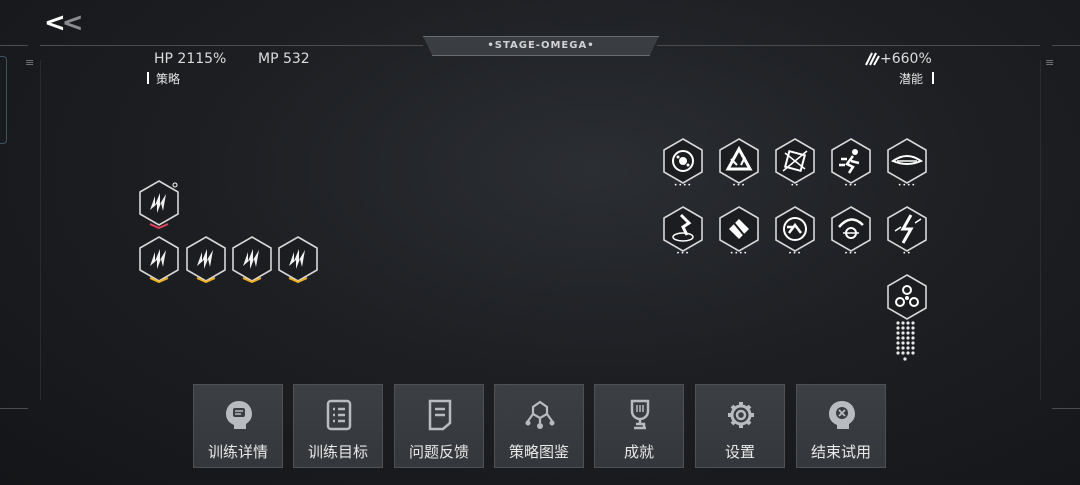 This screenshot has width=1080, height=485. Describe the element at coordinates (739, 163) in the screenshot. I see `potential-triangle-arrow: •••` at that location.